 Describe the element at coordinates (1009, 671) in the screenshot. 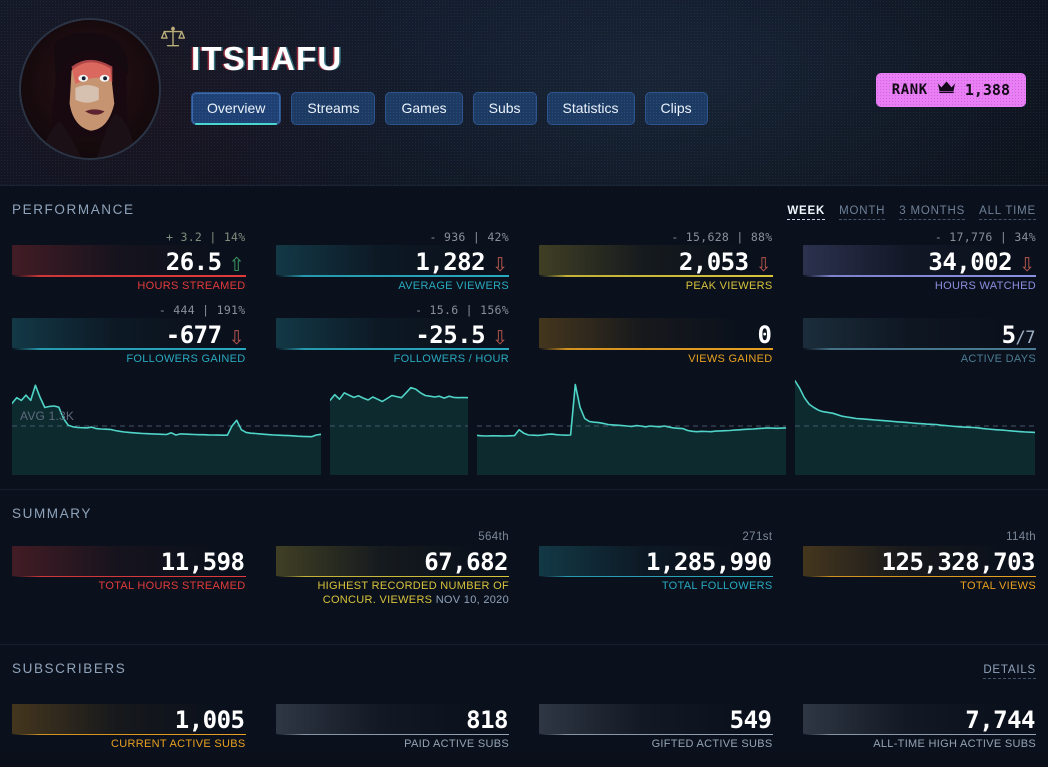

I see `details-link: DETAILS` at that location.